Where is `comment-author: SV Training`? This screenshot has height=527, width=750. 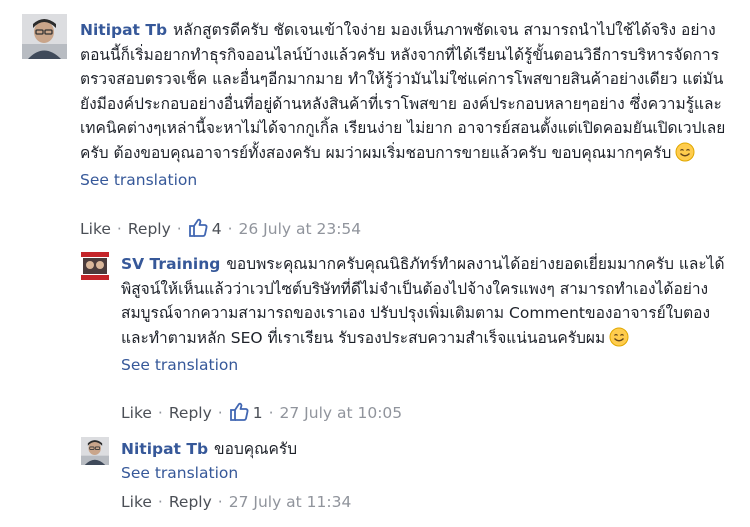
comment-author: SV Training is located at coordinates (170, 264).